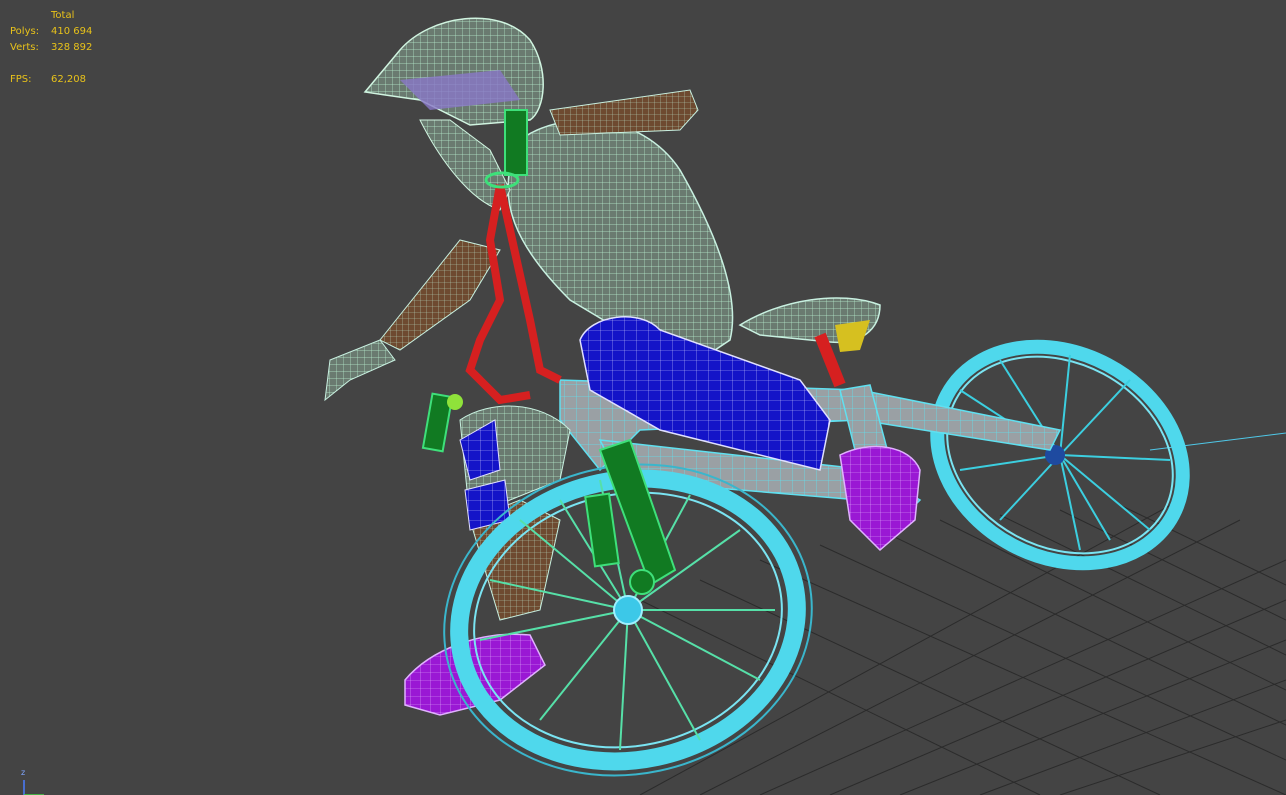 This screenshot has width=1286, height=795. I want to click on rear-wheel, so click(1060, 455).